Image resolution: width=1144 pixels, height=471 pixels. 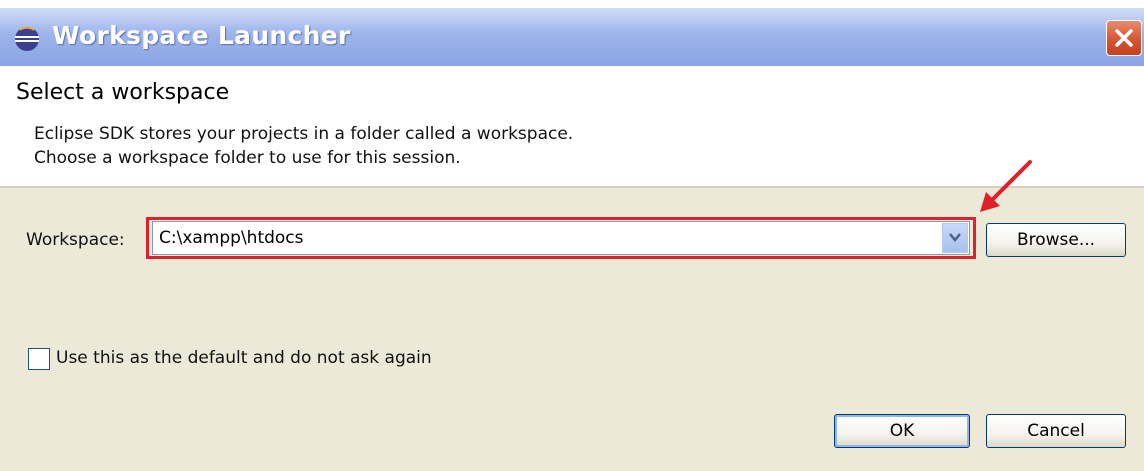 I want to click on title-bar: Workspace Launcher, so click(x=572, y=37).